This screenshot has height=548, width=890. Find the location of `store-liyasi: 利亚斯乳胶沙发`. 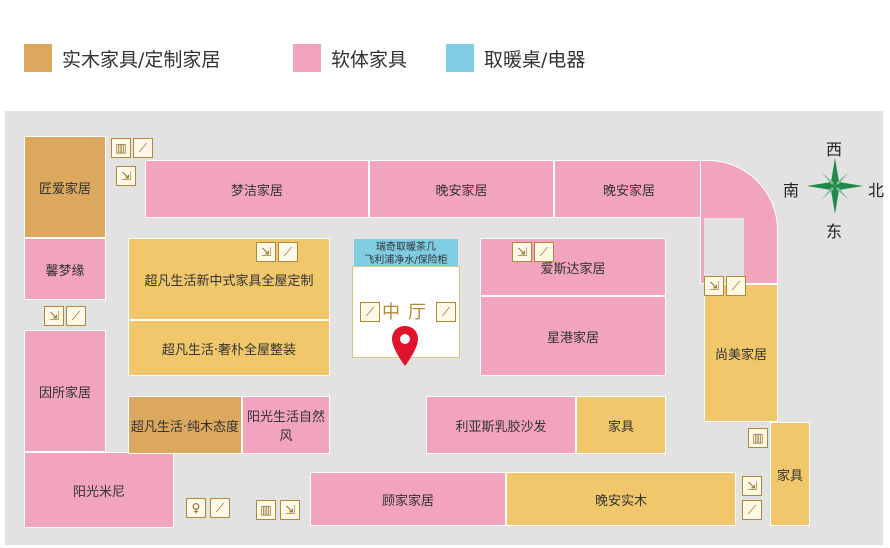

store-liyasi: 利亚斯乳胶沙发 is located at coordinates (501, 425).